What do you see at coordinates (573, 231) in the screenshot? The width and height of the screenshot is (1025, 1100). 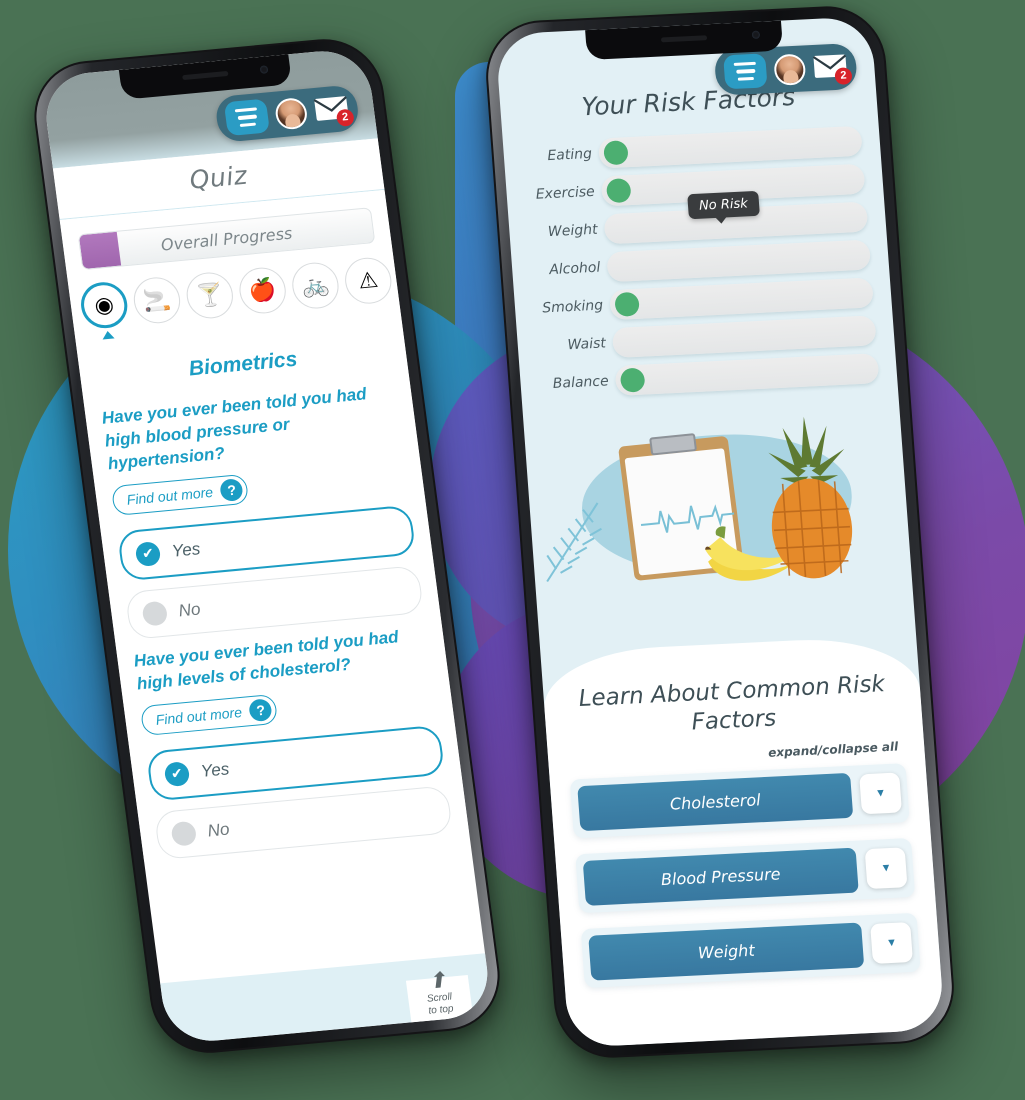 I see `risk-factor-label: Weight` at bounding box center [573, 231].